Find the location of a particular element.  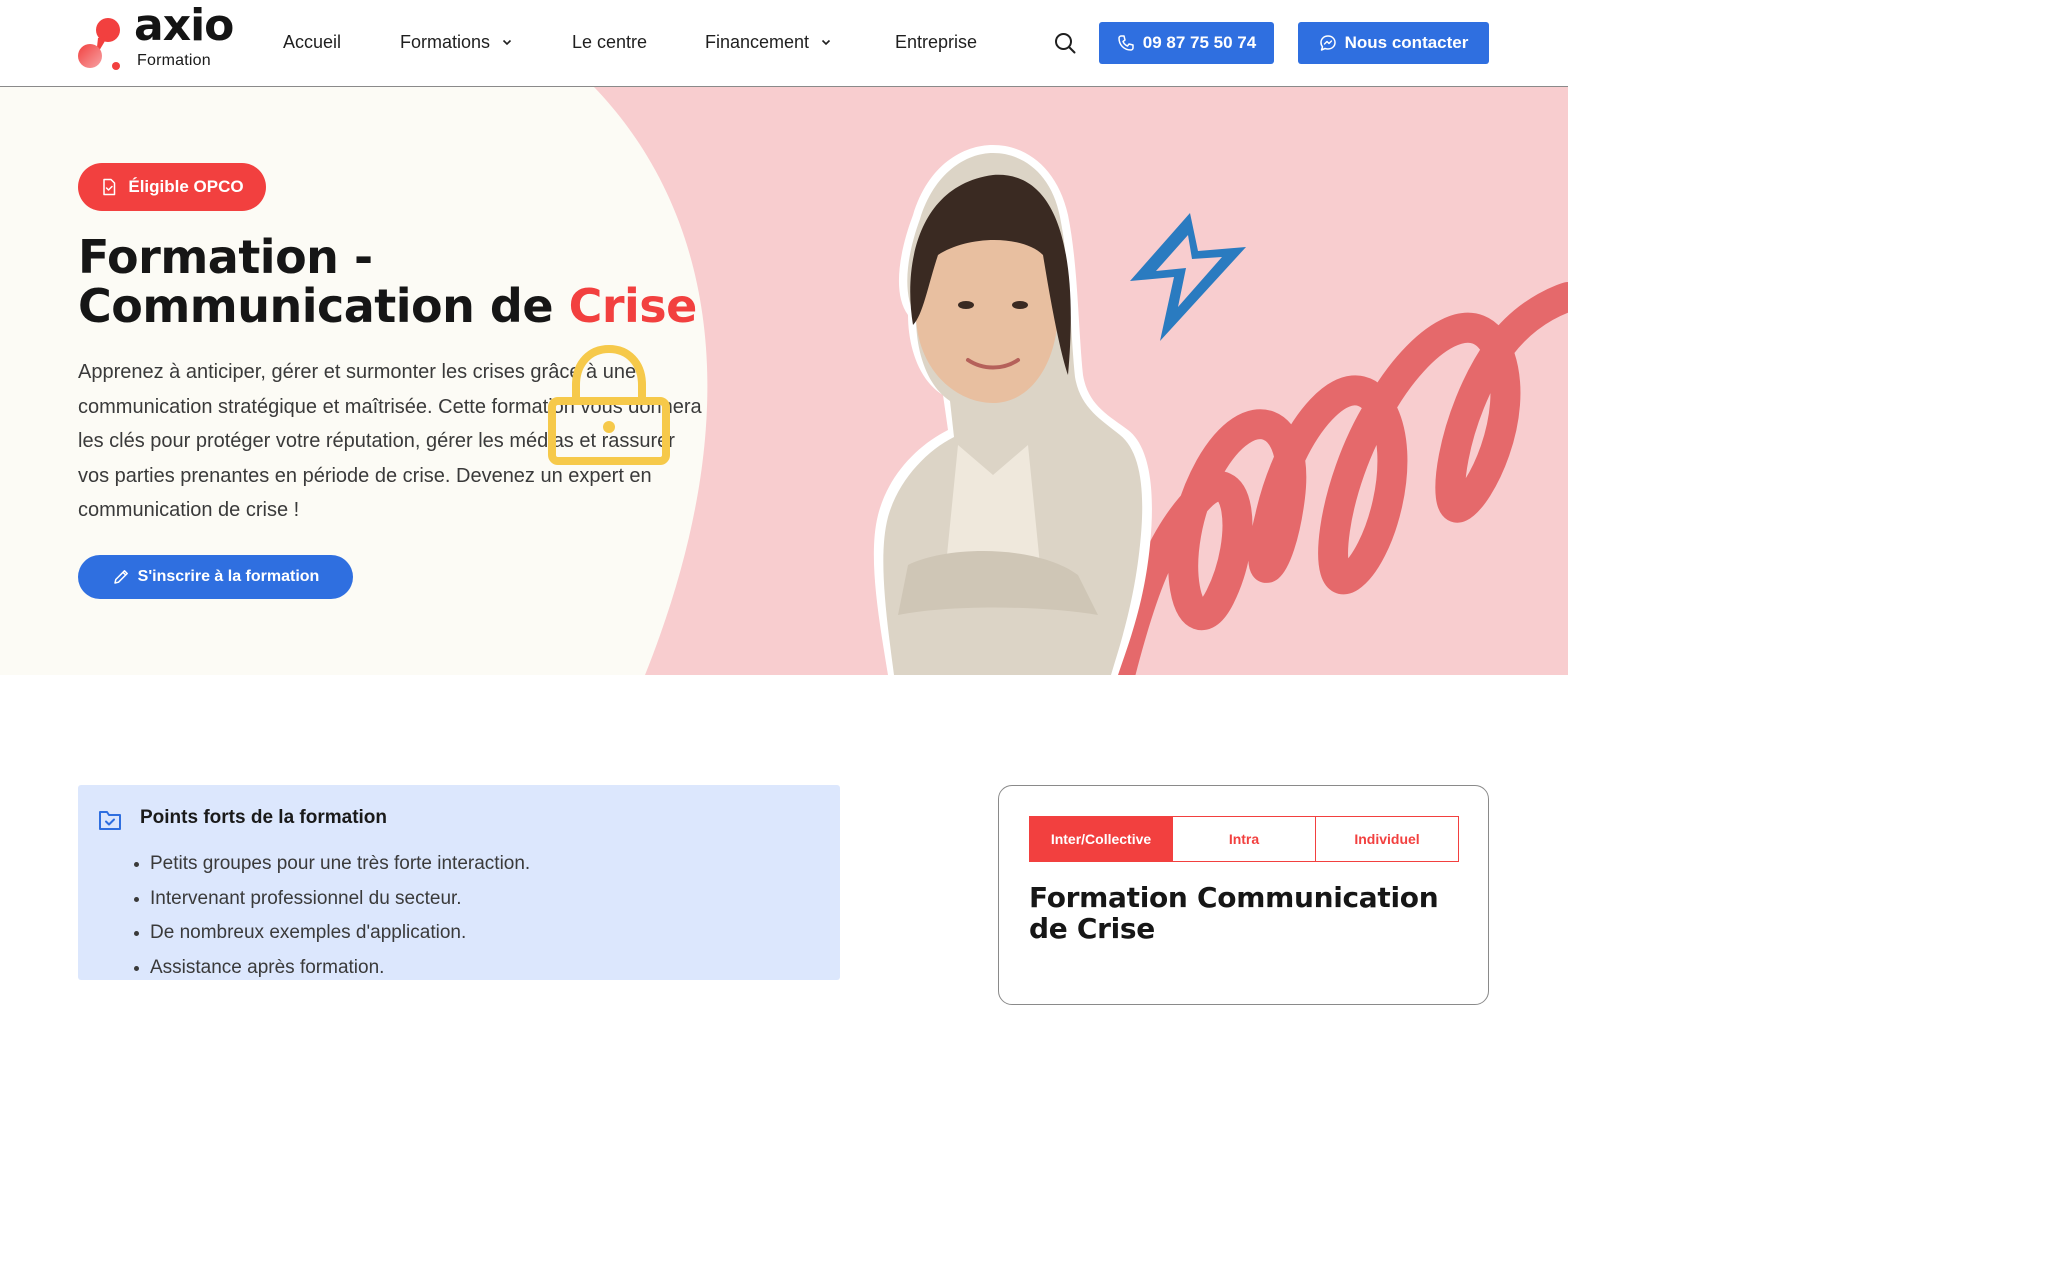

instructor-portrait is located at coordinates (1012, 410).